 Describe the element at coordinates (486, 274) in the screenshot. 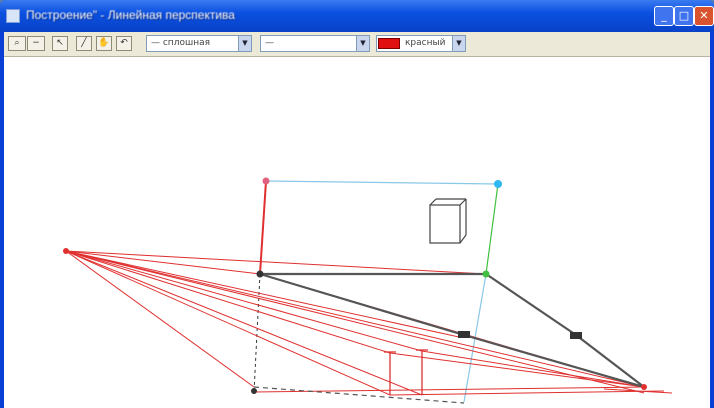

I see `point-mid-right` at that location.